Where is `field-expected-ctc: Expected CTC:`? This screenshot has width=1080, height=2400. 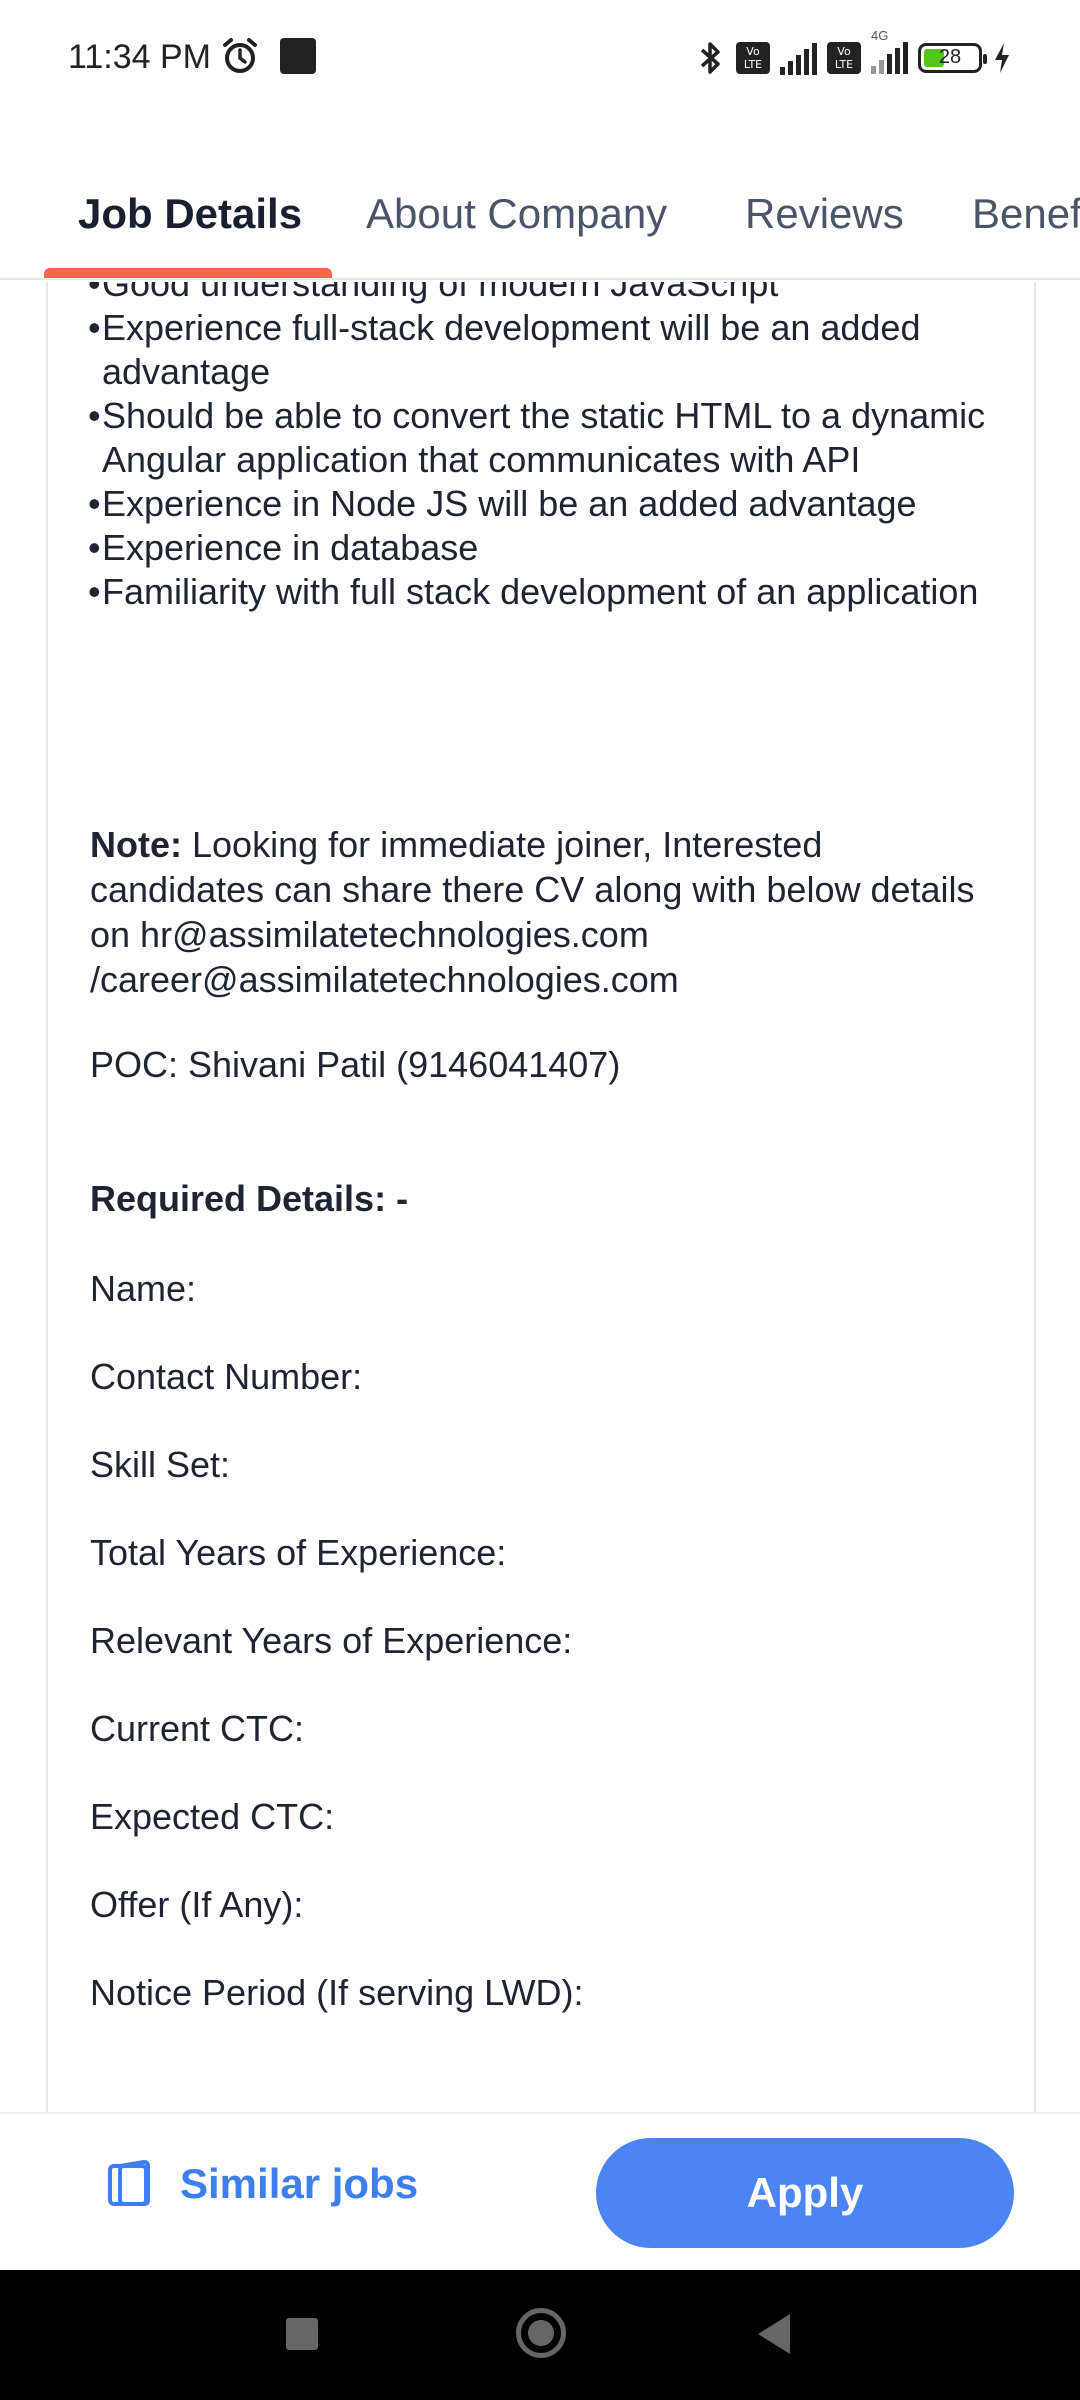 field-expected-ctc: Expected CTC: is located at coordinates (212, 1816).